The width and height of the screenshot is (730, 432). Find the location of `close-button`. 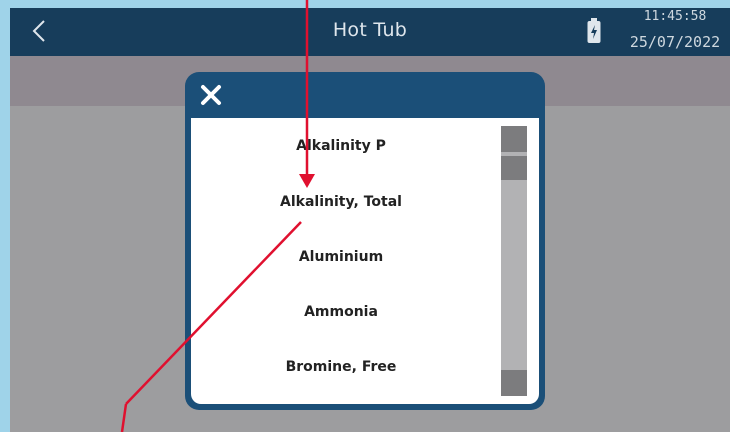

close-button is located at coordinates (211, 95).